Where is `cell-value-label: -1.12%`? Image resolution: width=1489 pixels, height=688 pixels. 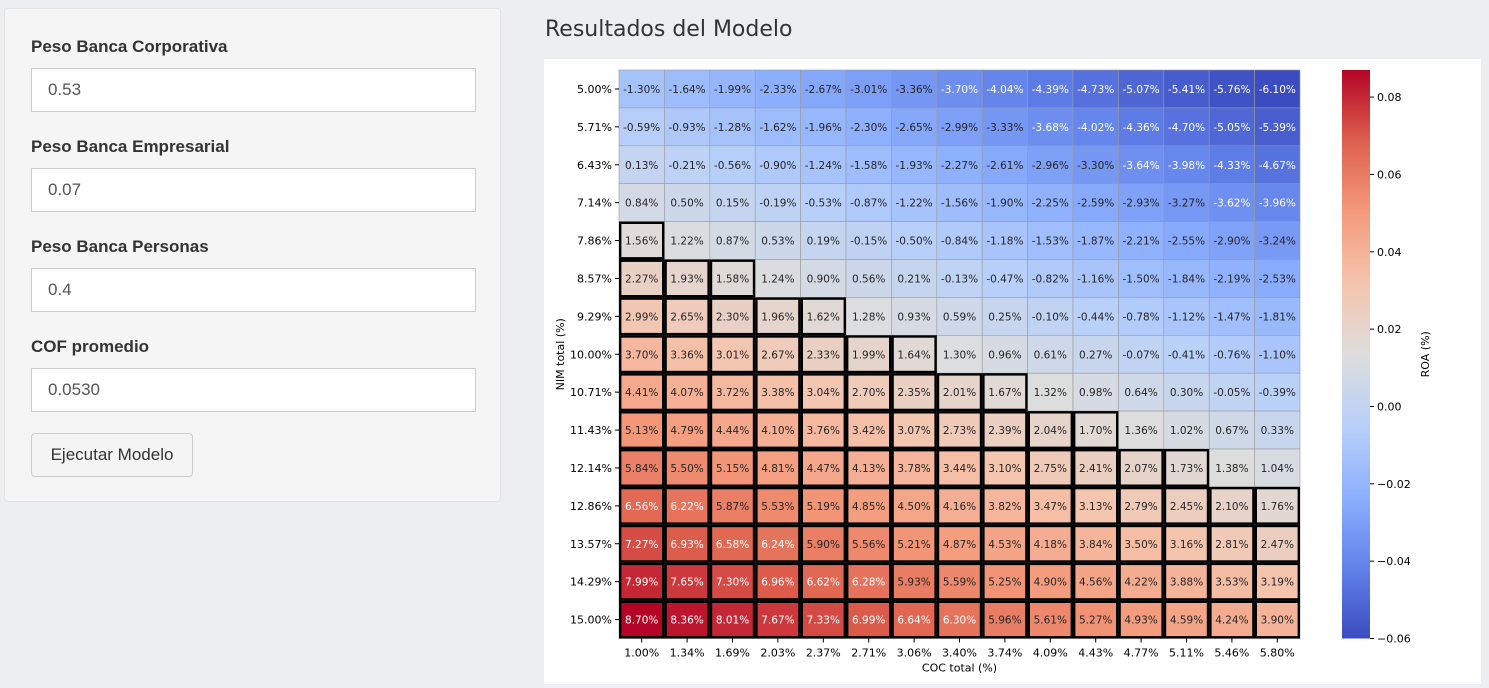 cell-value-label: -1.12% is located at coordinates (1186, 317).